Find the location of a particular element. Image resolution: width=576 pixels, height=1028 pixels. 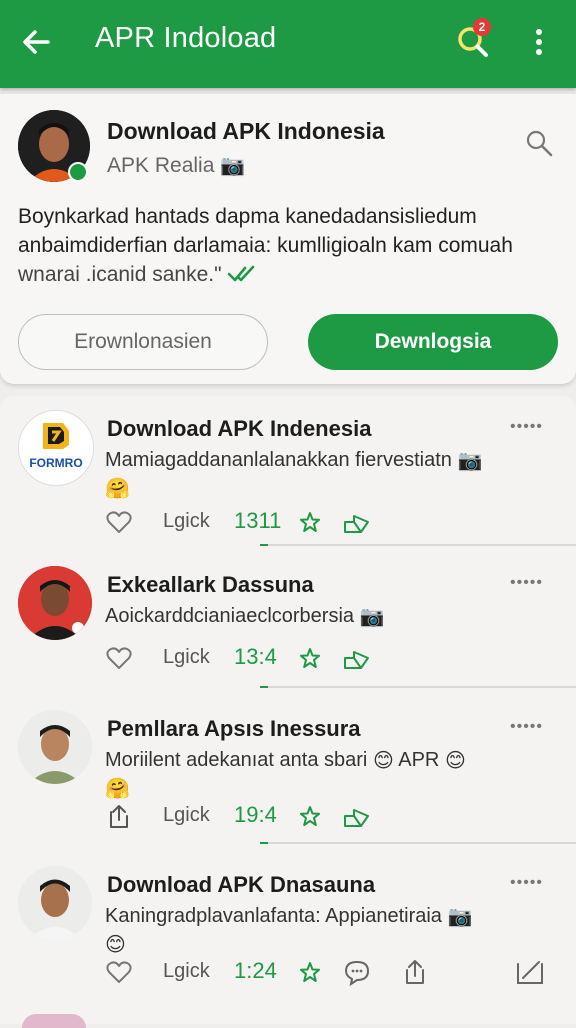

post-actions: Lgick 19:4 is located at coordinates (288, 816).